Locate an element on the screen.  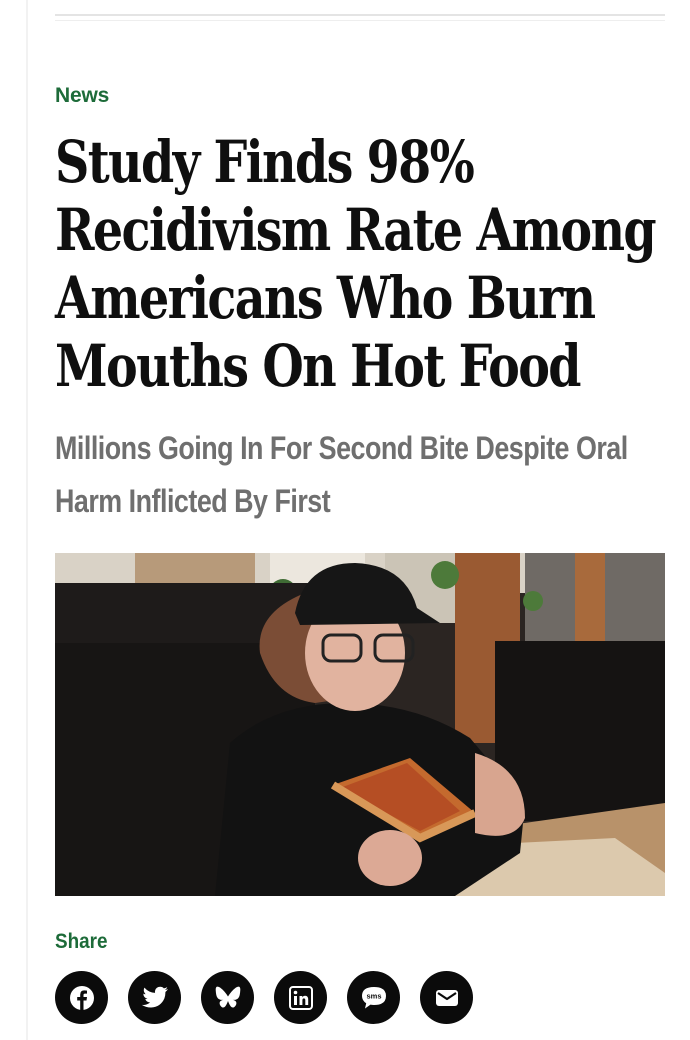
twitter-icon is located at coordinates (155, 998).